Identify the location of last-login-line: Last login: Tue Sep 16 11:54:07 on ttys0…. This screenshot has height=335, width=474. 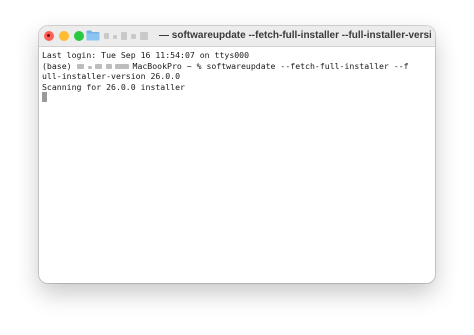
(146, 55).